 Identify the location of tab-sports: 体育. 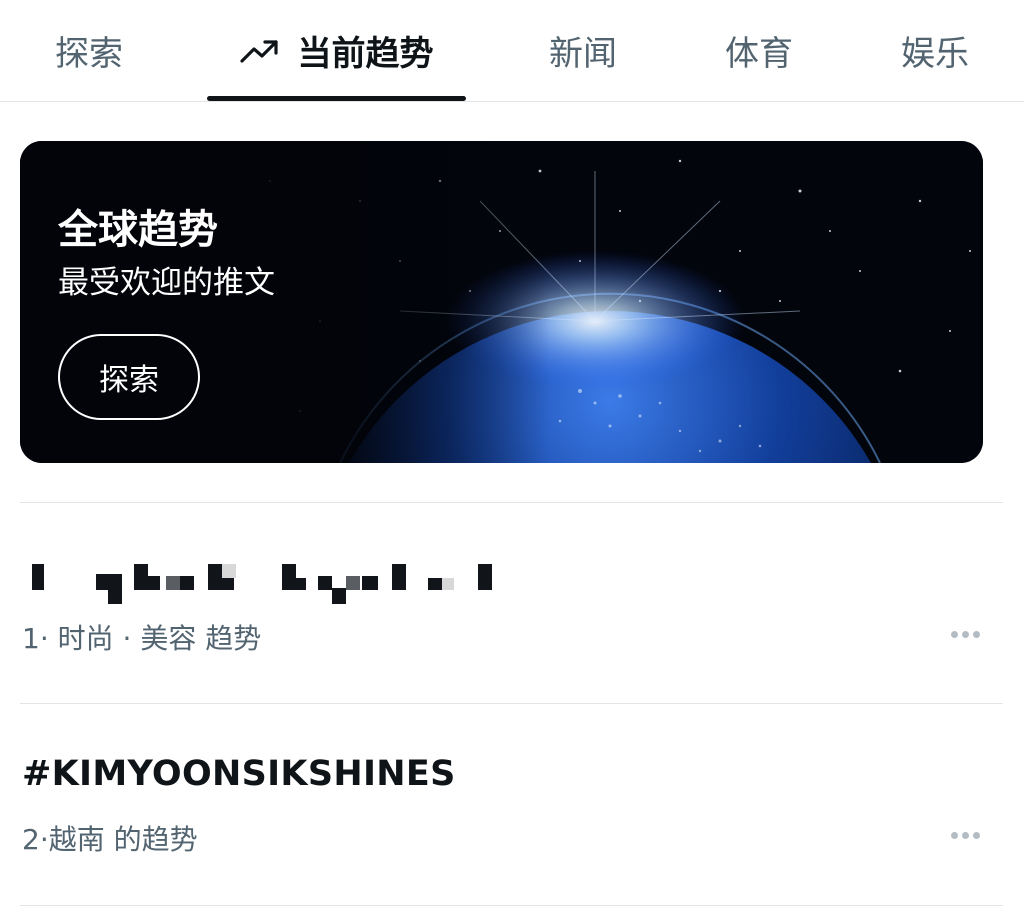
(759, 50).